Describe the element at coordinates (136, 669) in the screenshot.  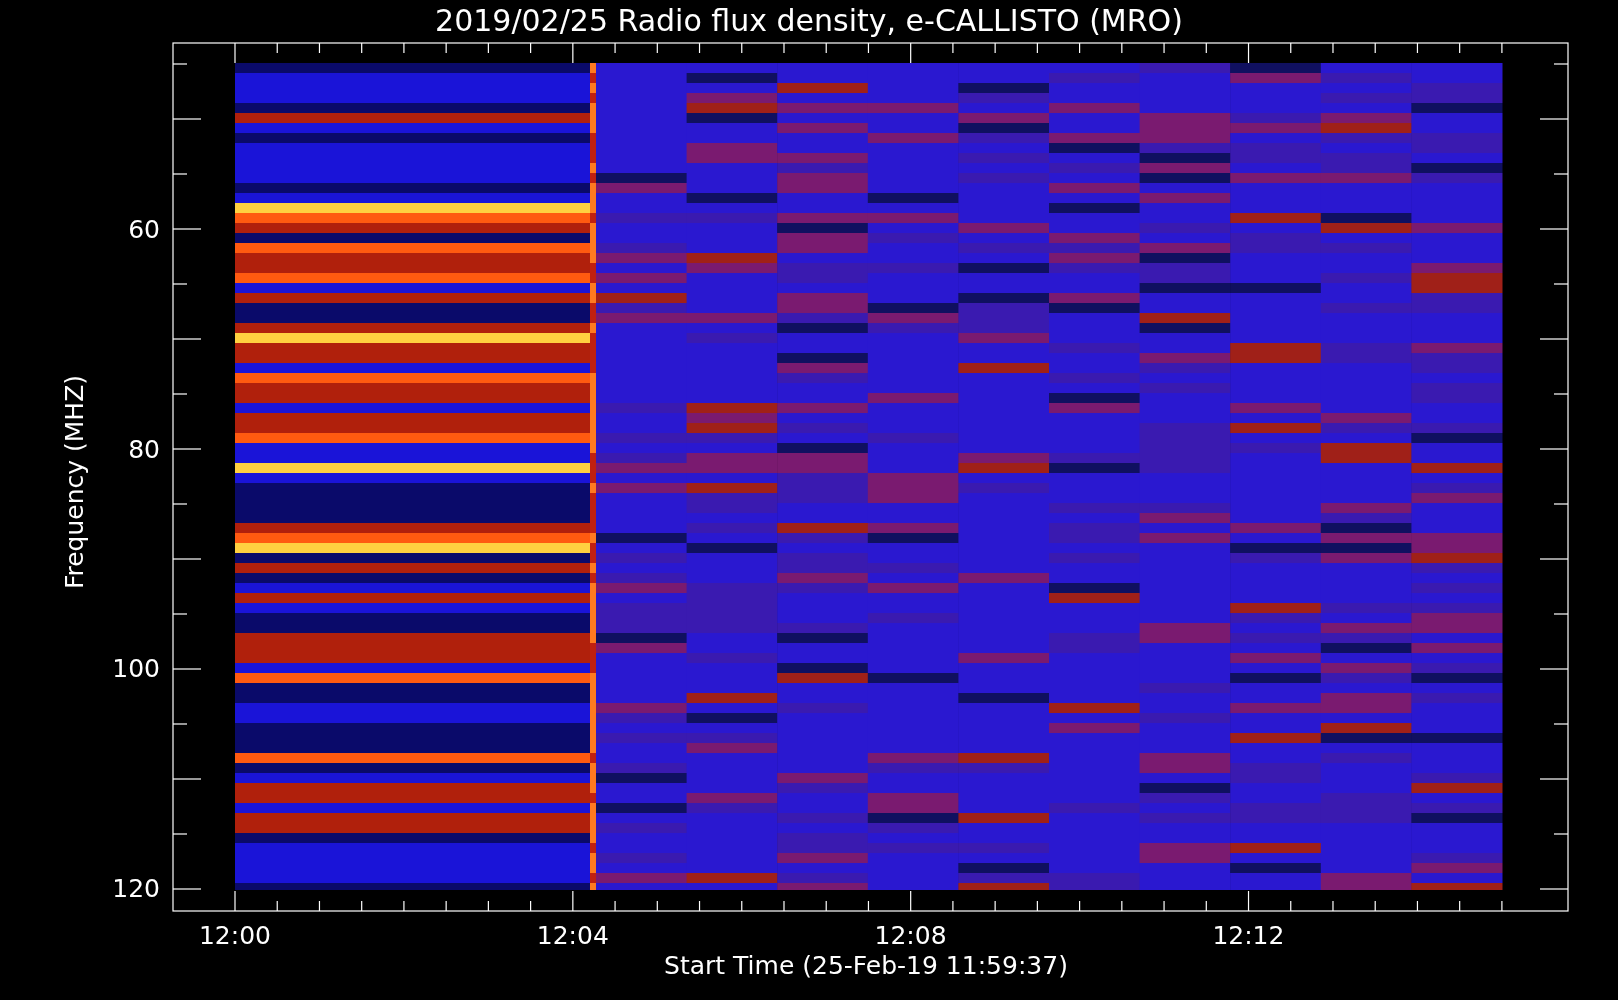
I see `y-tick-label: 100` at that location.